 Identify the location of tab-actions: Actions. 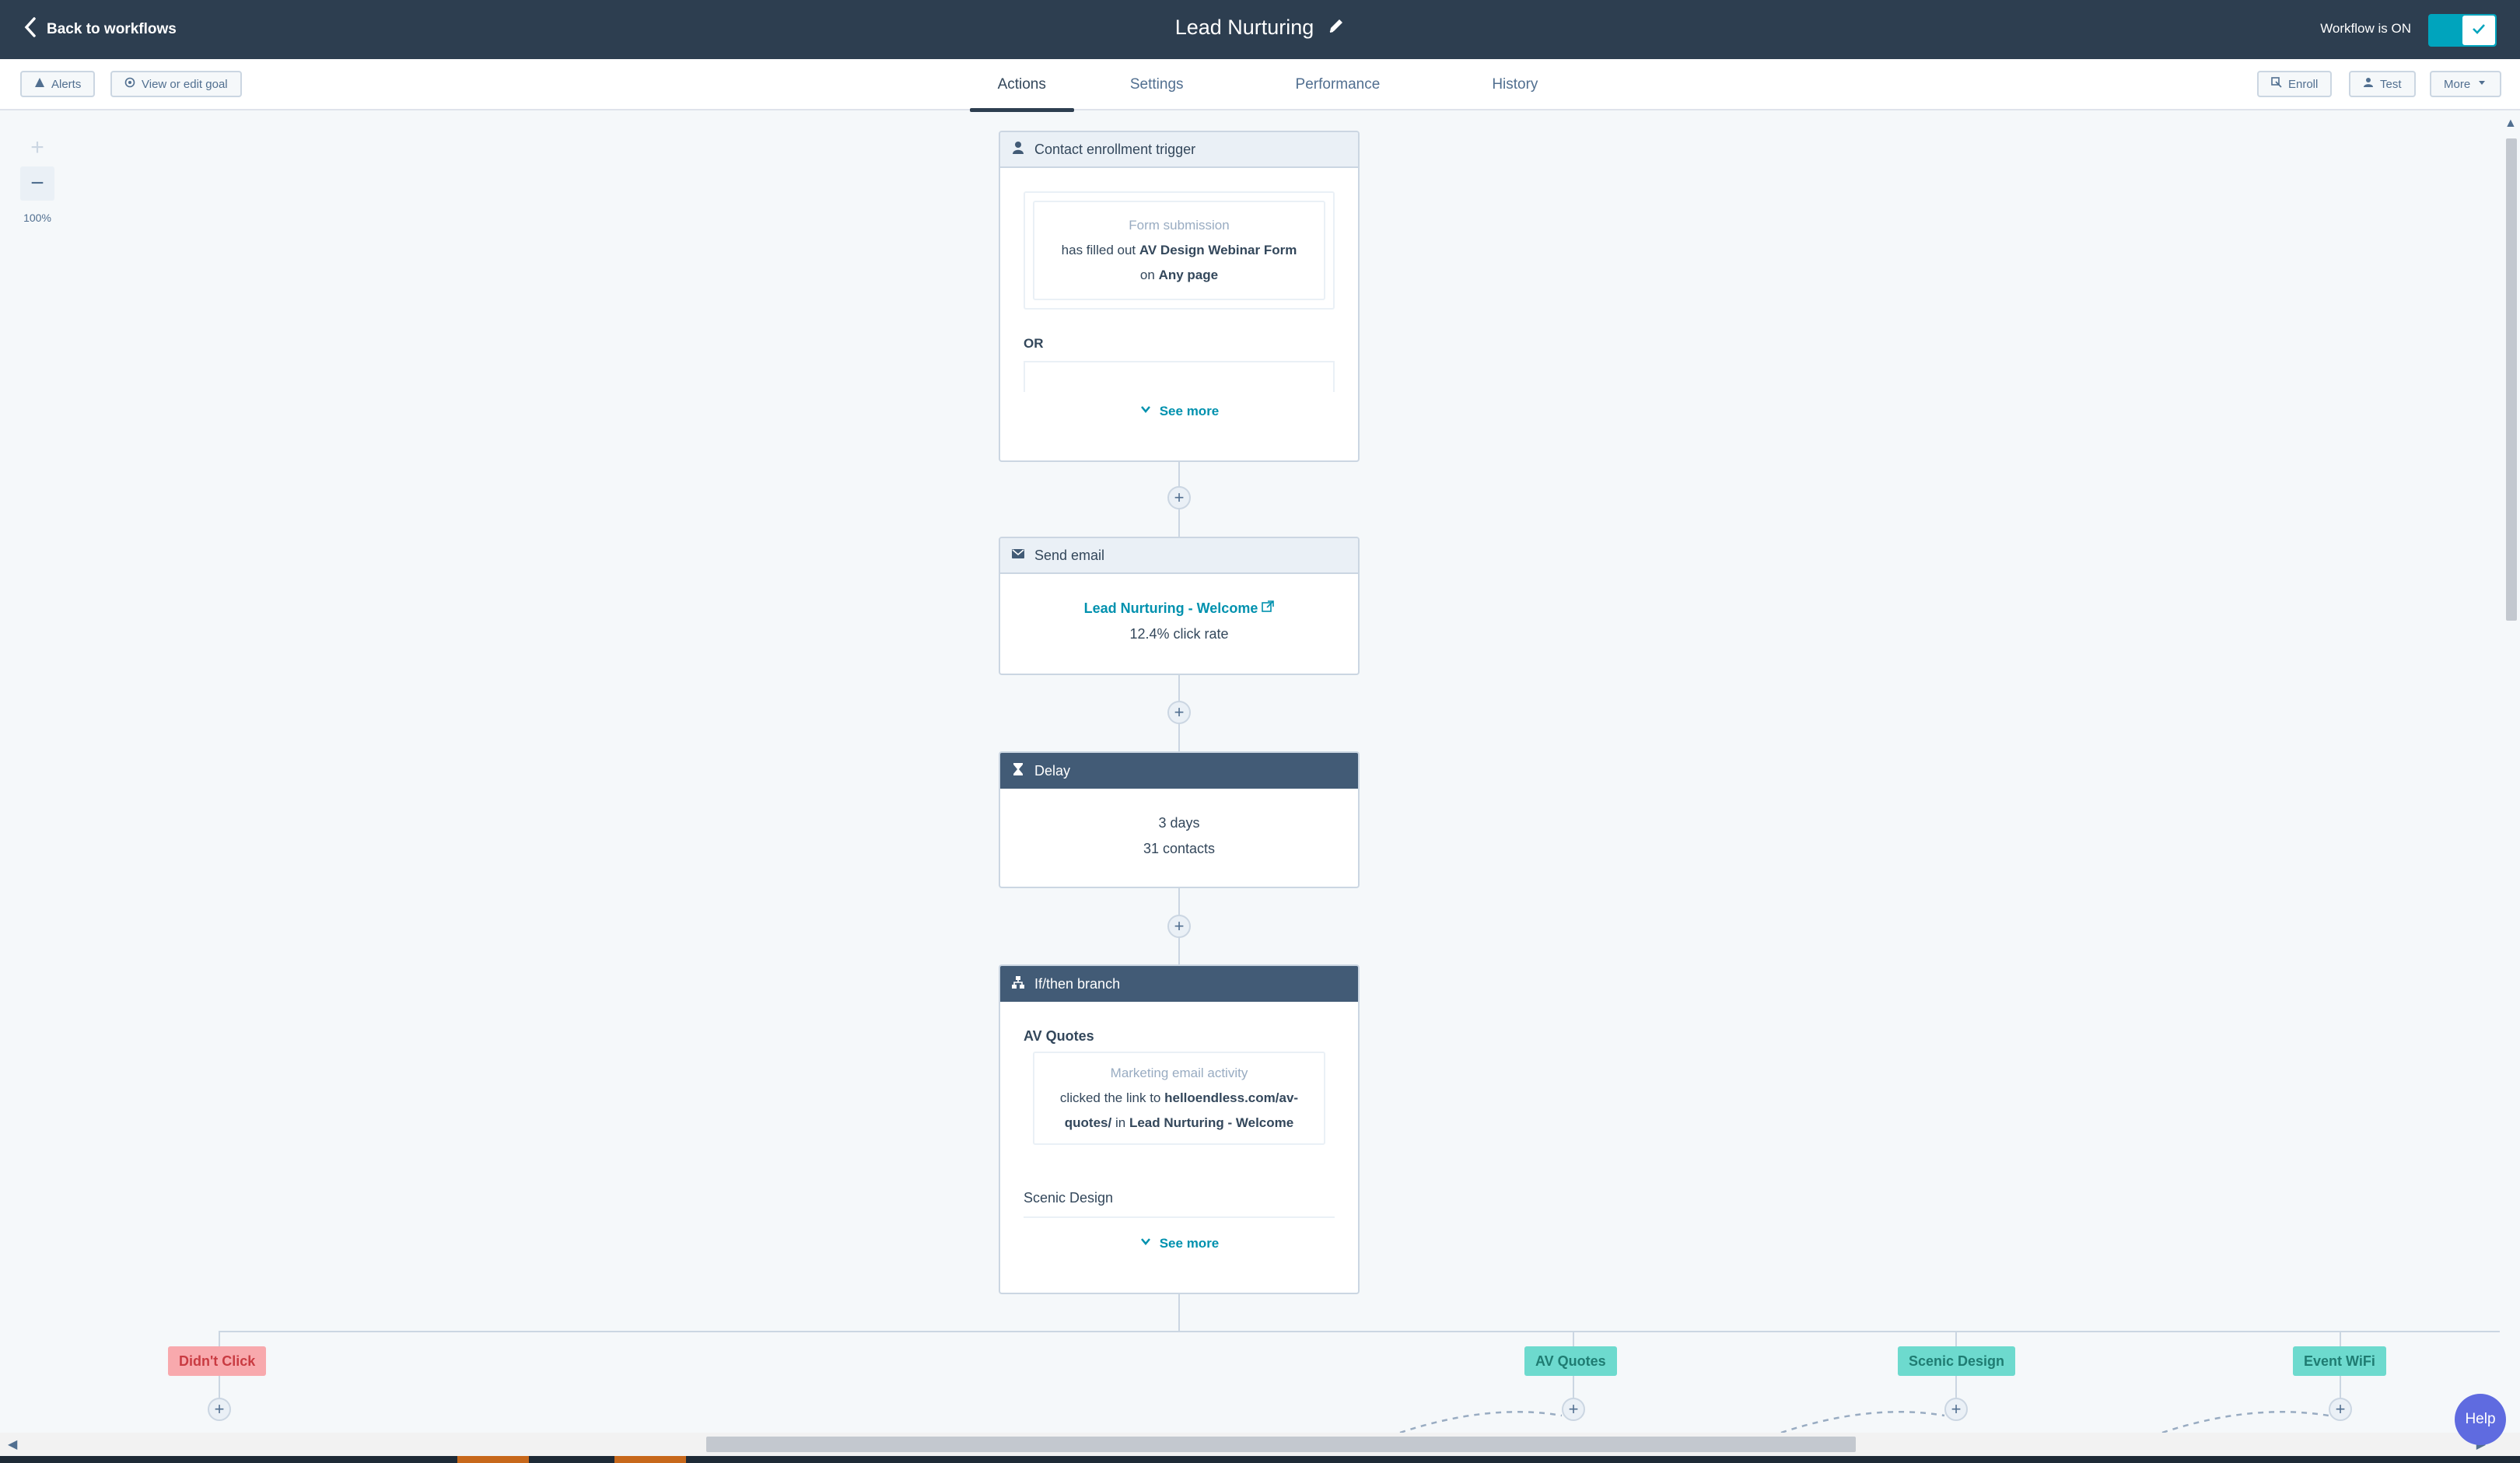
(1022, 85).